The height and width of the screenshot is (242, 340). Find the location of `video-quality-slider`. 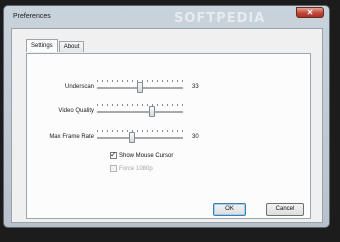

video-quality-slider is located at coordinates (140, 111).